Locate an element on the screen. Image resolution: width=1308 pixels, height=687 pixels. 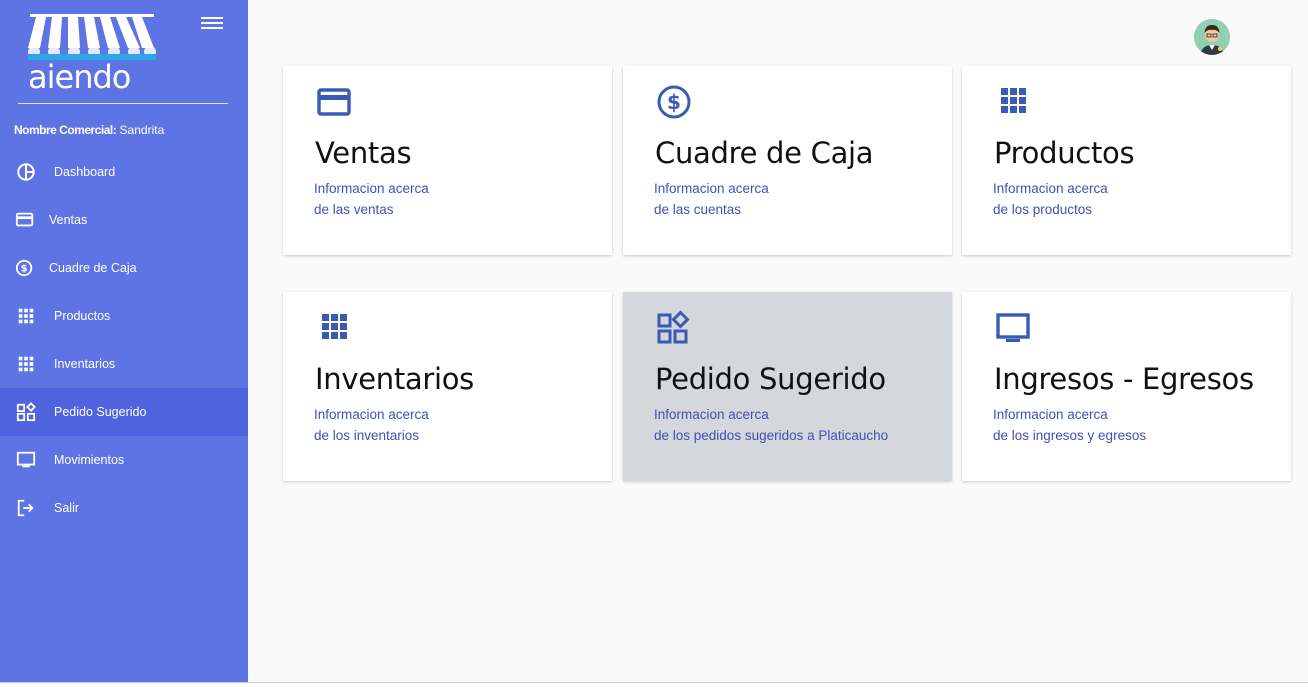
sidebar-item-dashboard: Dashboard is located at coordinates (124, 172).